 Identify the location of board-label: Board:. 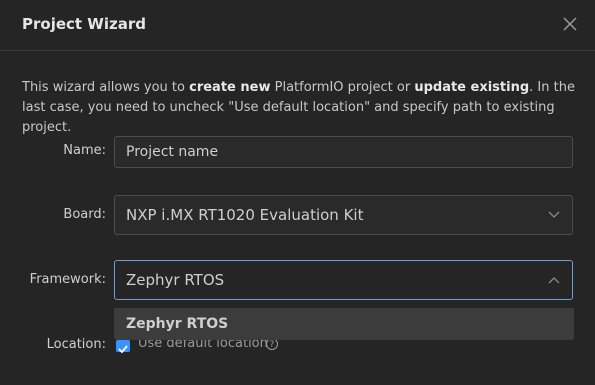
(84, 214).